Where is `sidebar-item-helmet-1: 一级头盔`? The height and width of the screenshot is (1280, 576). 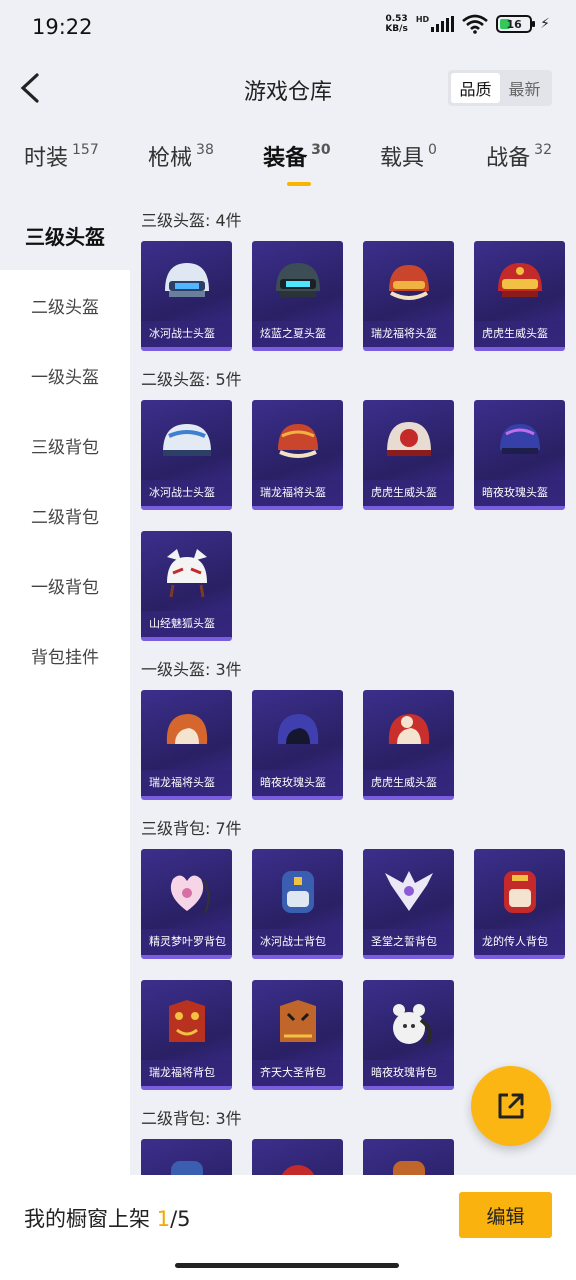 sidebar-item-helmet-1: 一级头盔 is located at coordinates (65, 375).